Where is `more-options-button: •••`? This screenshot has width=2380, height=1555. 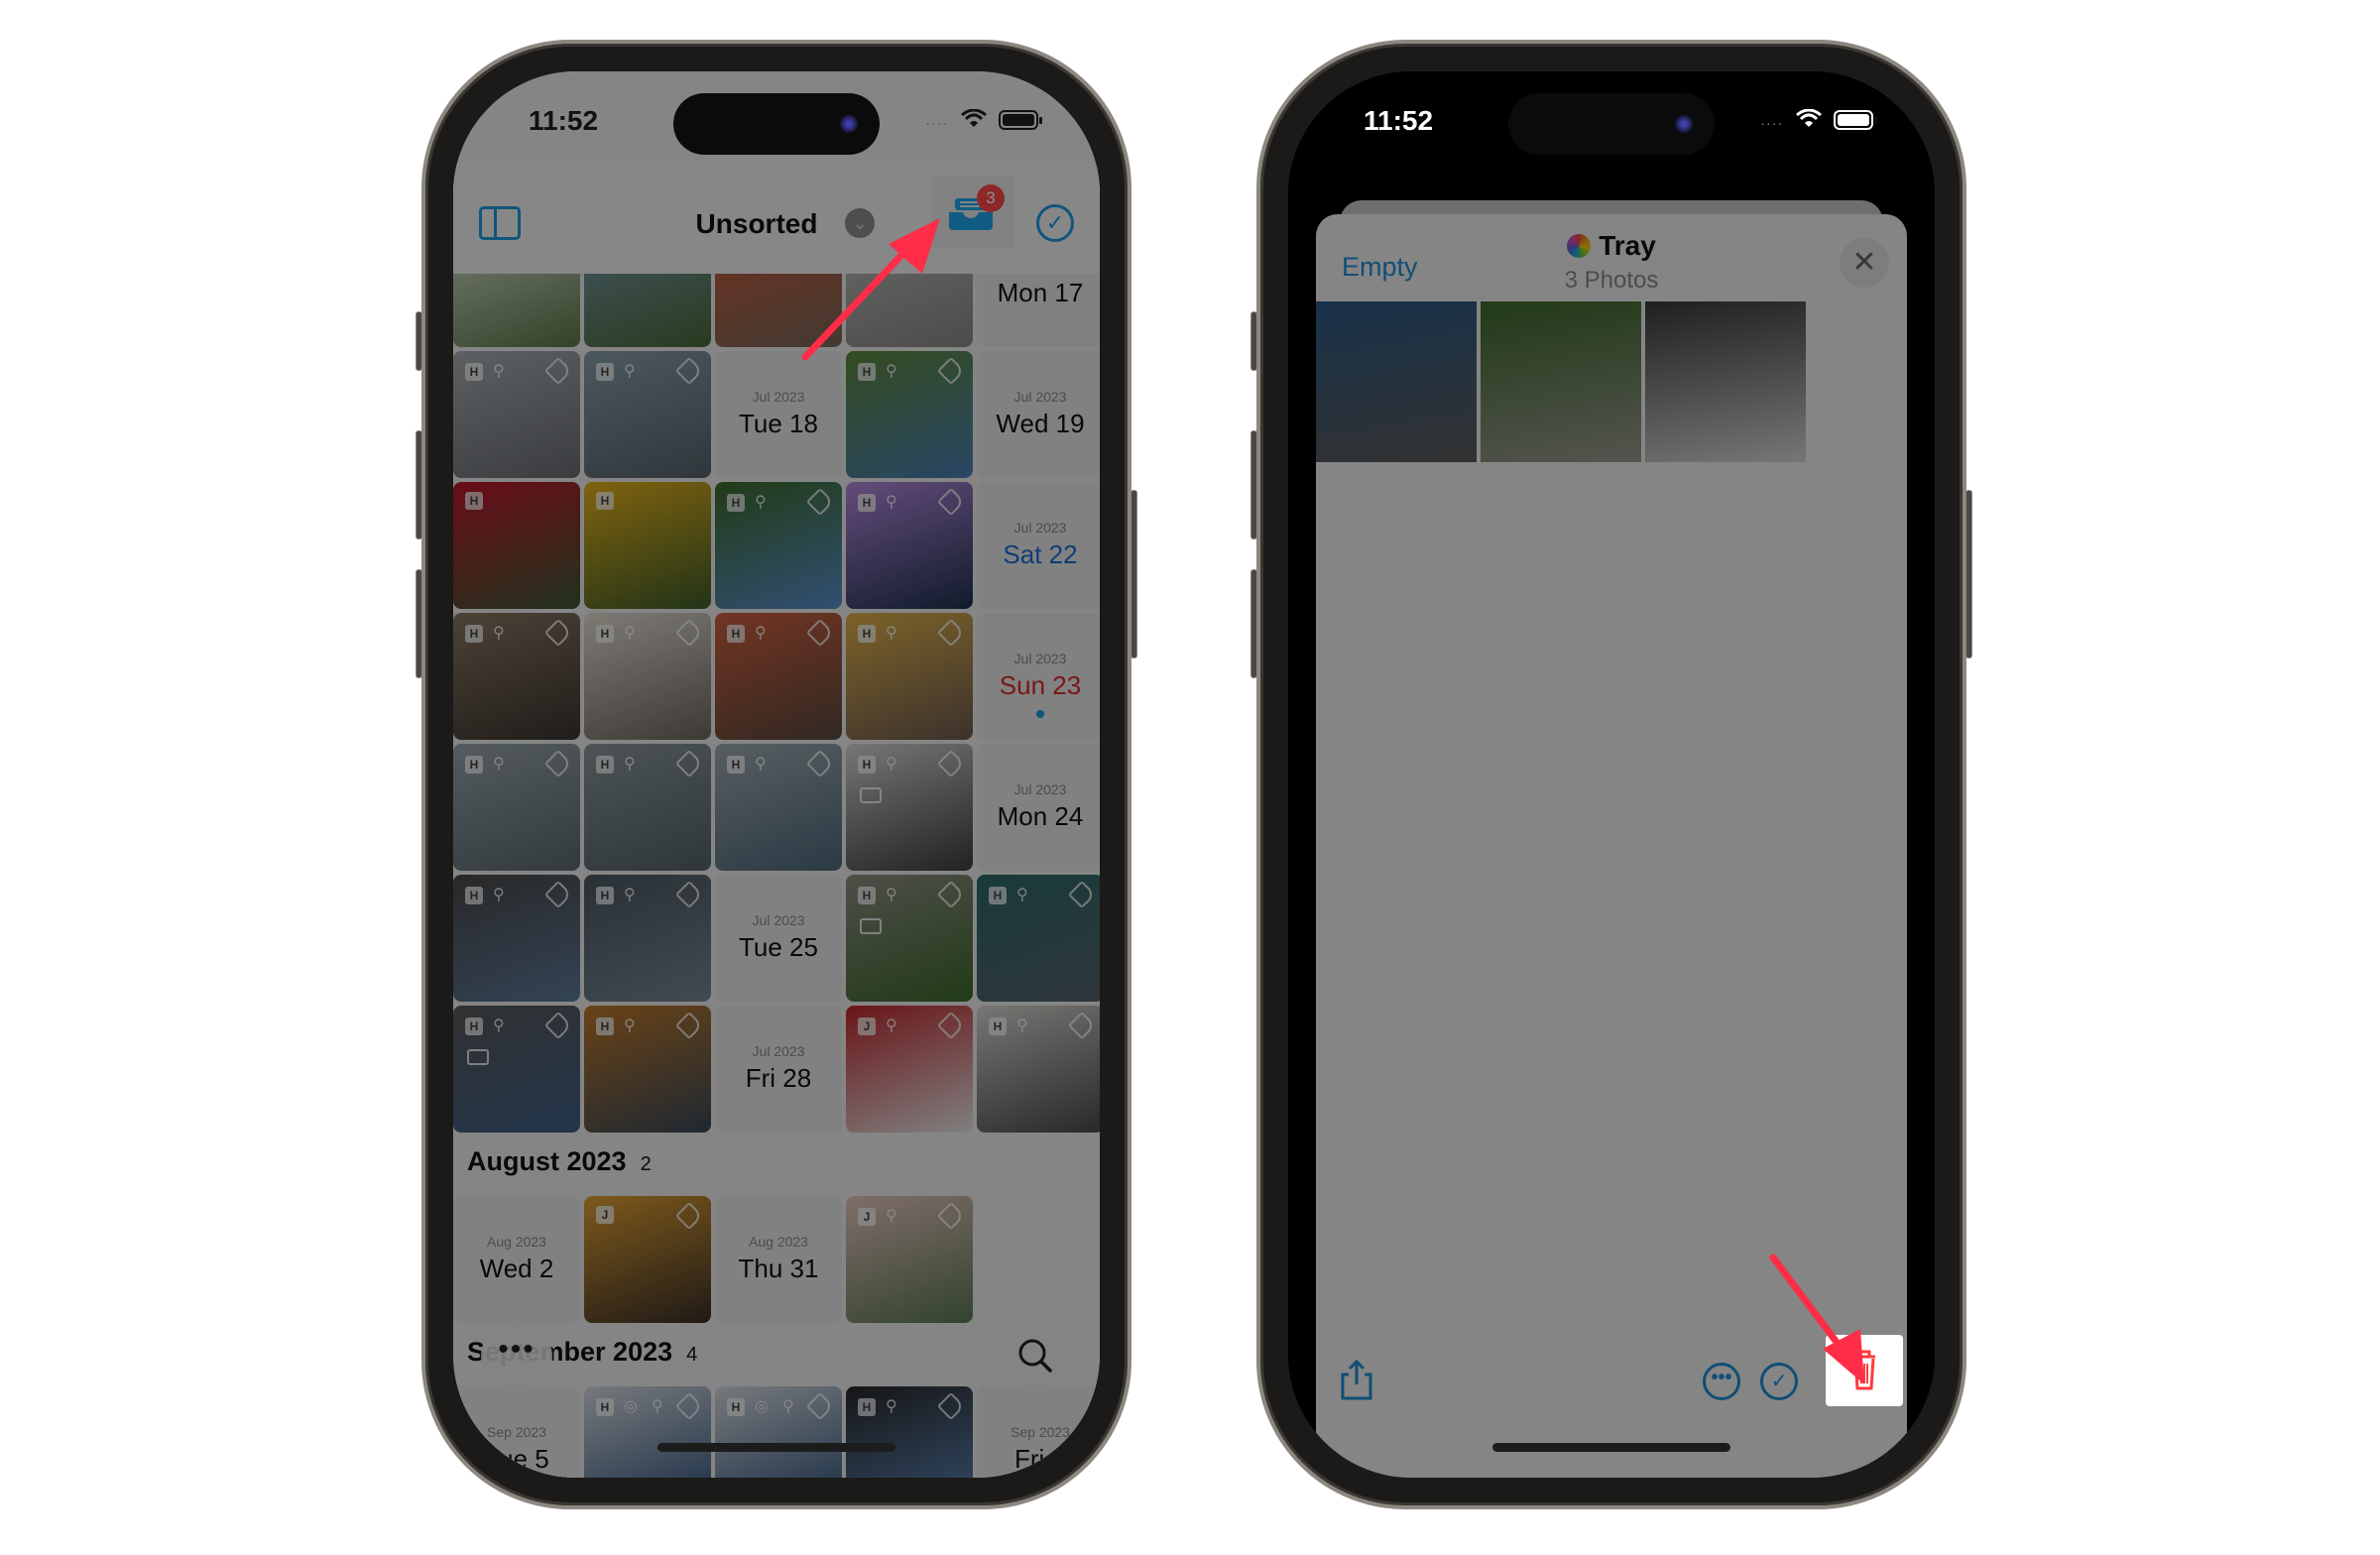
more-options-button: ••• is located at coordinates (516, 1356).